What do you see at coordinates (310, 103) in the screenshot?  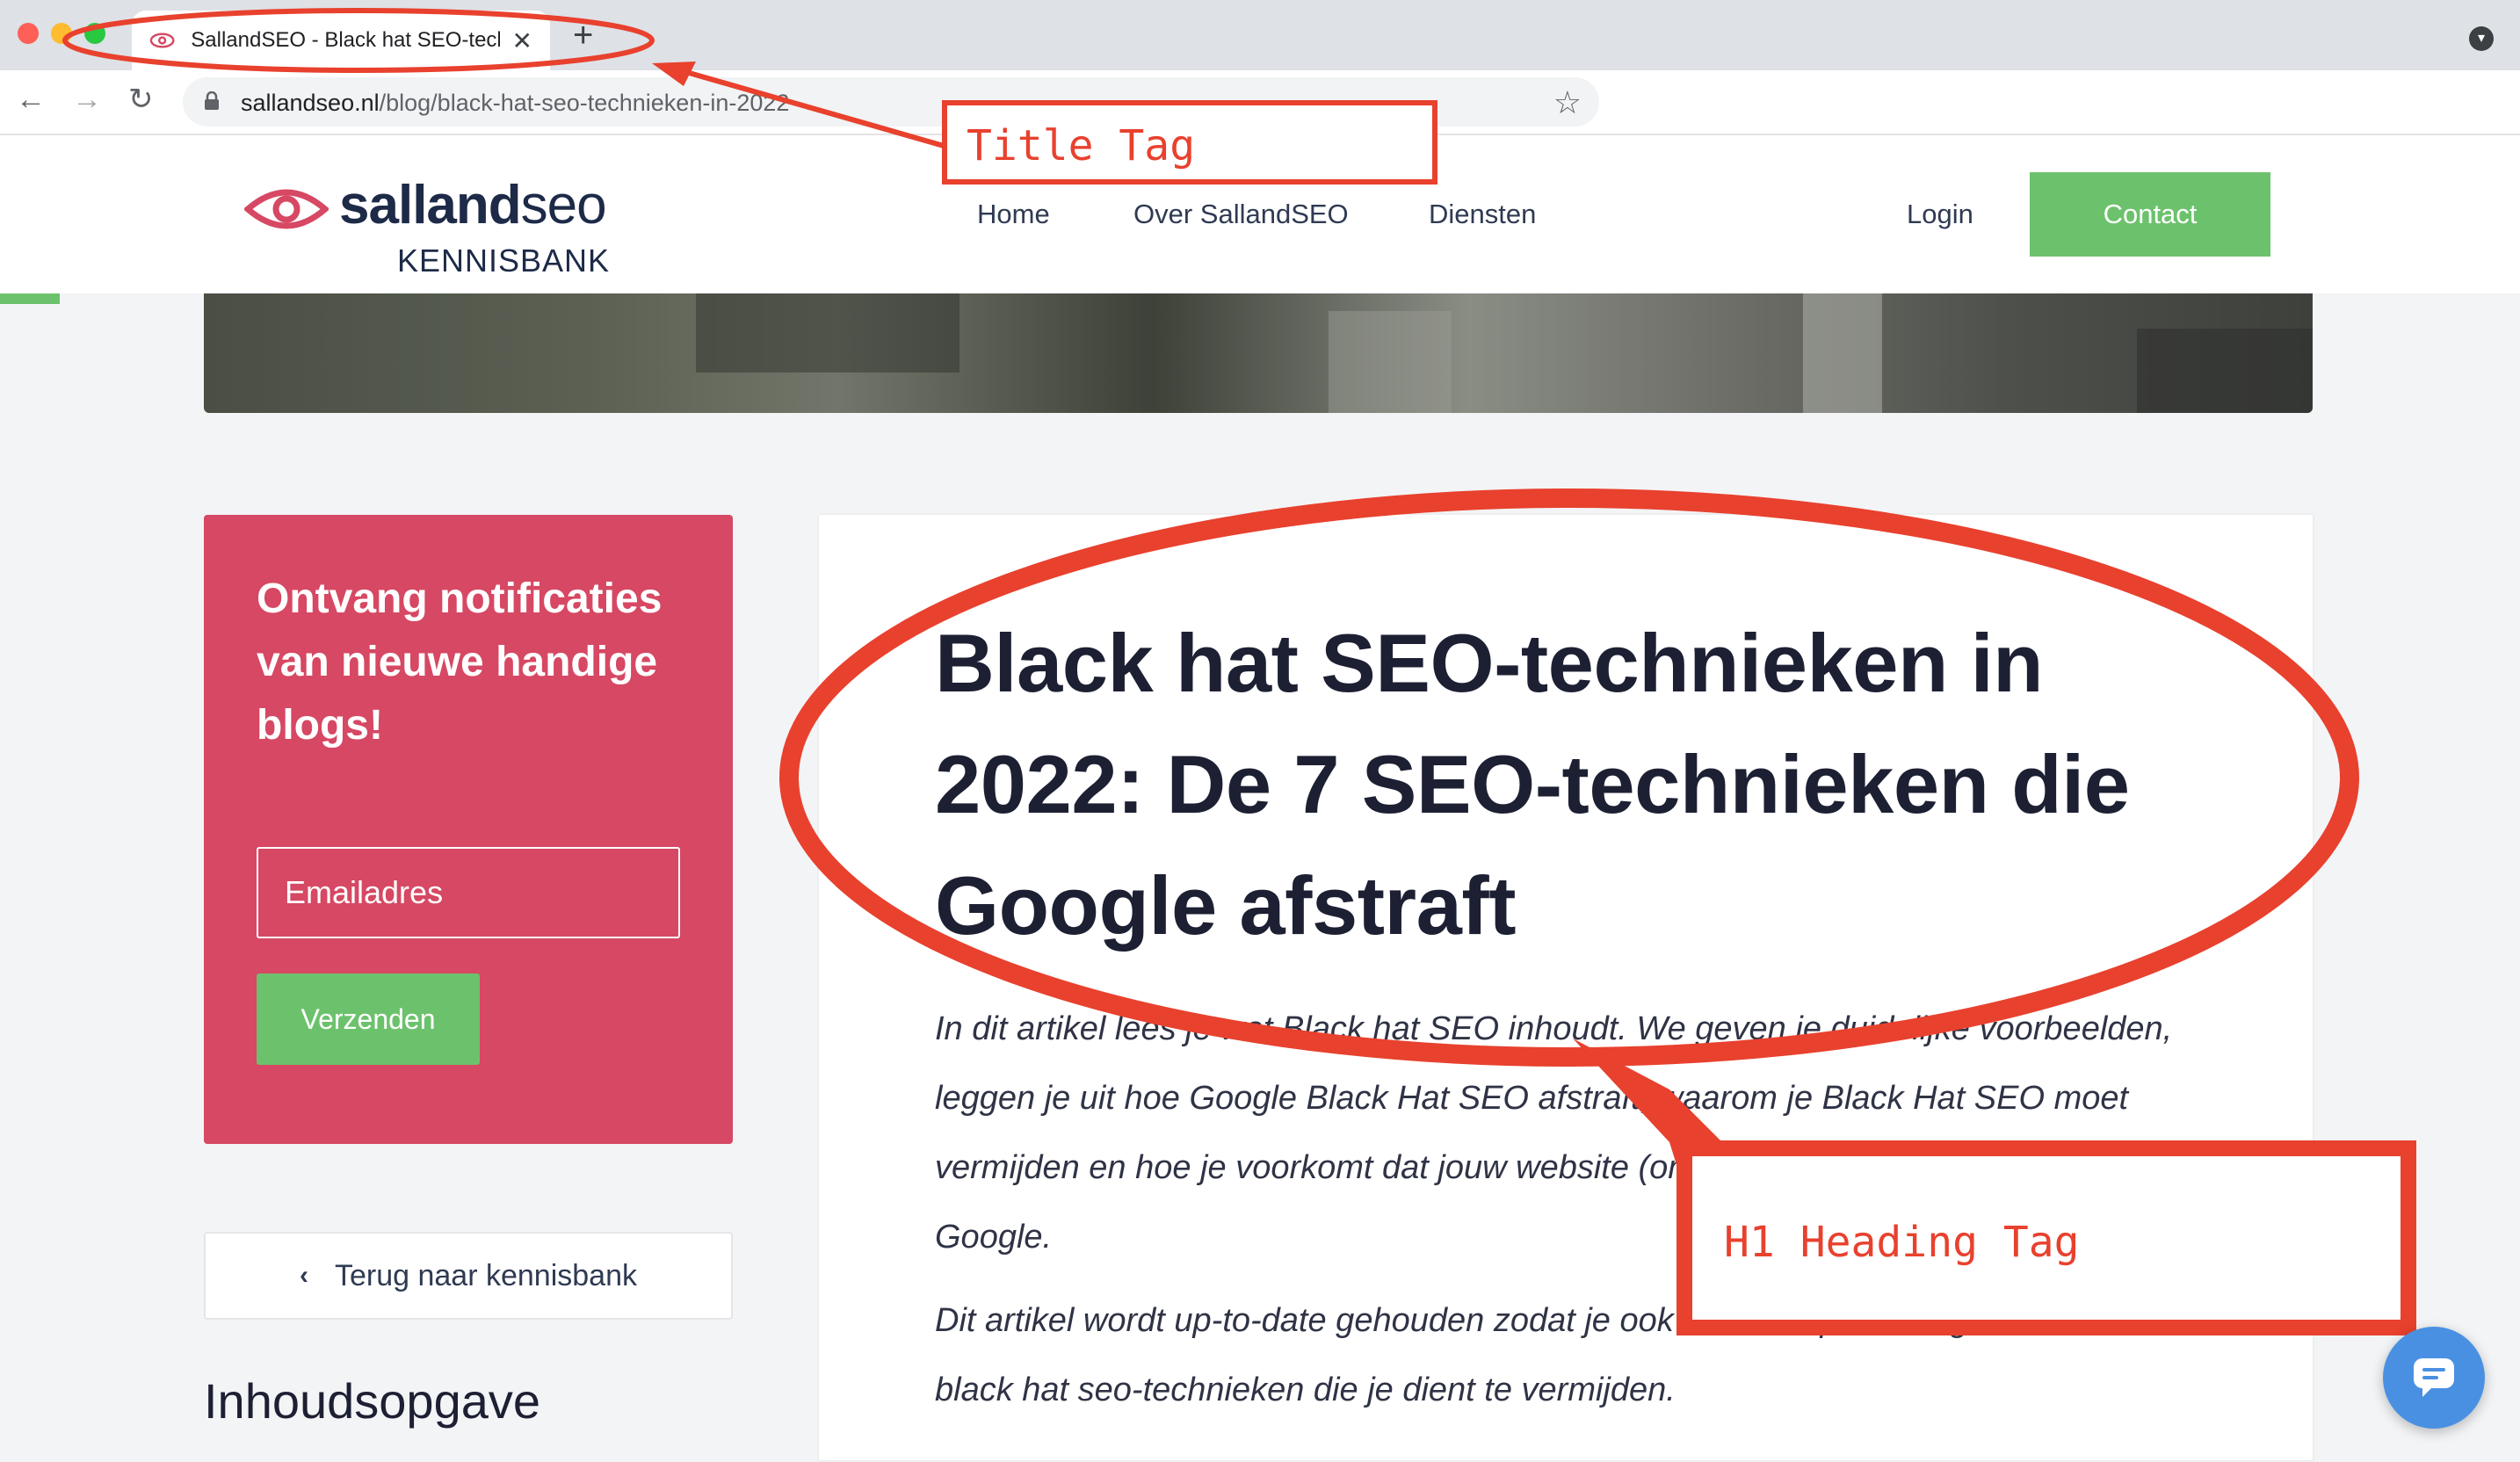 I see `url-host: sallandseo.nl` at bounding box center [310, 103].